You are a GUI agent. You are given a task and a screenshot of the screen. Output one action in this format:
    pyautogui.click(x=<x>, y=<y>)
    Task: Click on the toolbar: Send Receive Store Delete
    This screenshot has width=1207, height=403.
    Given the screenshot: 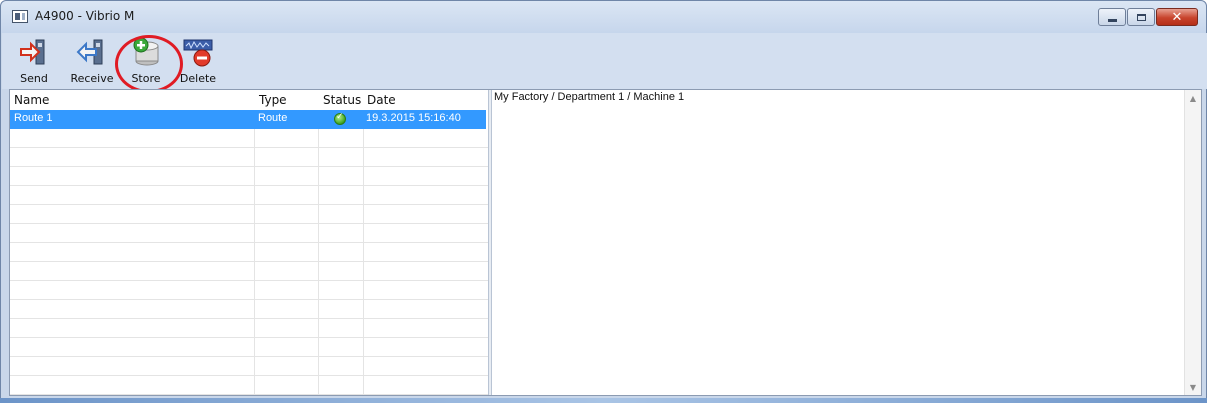 What is the action you would take?
    pyautogui.click(x=604, y=63)
    